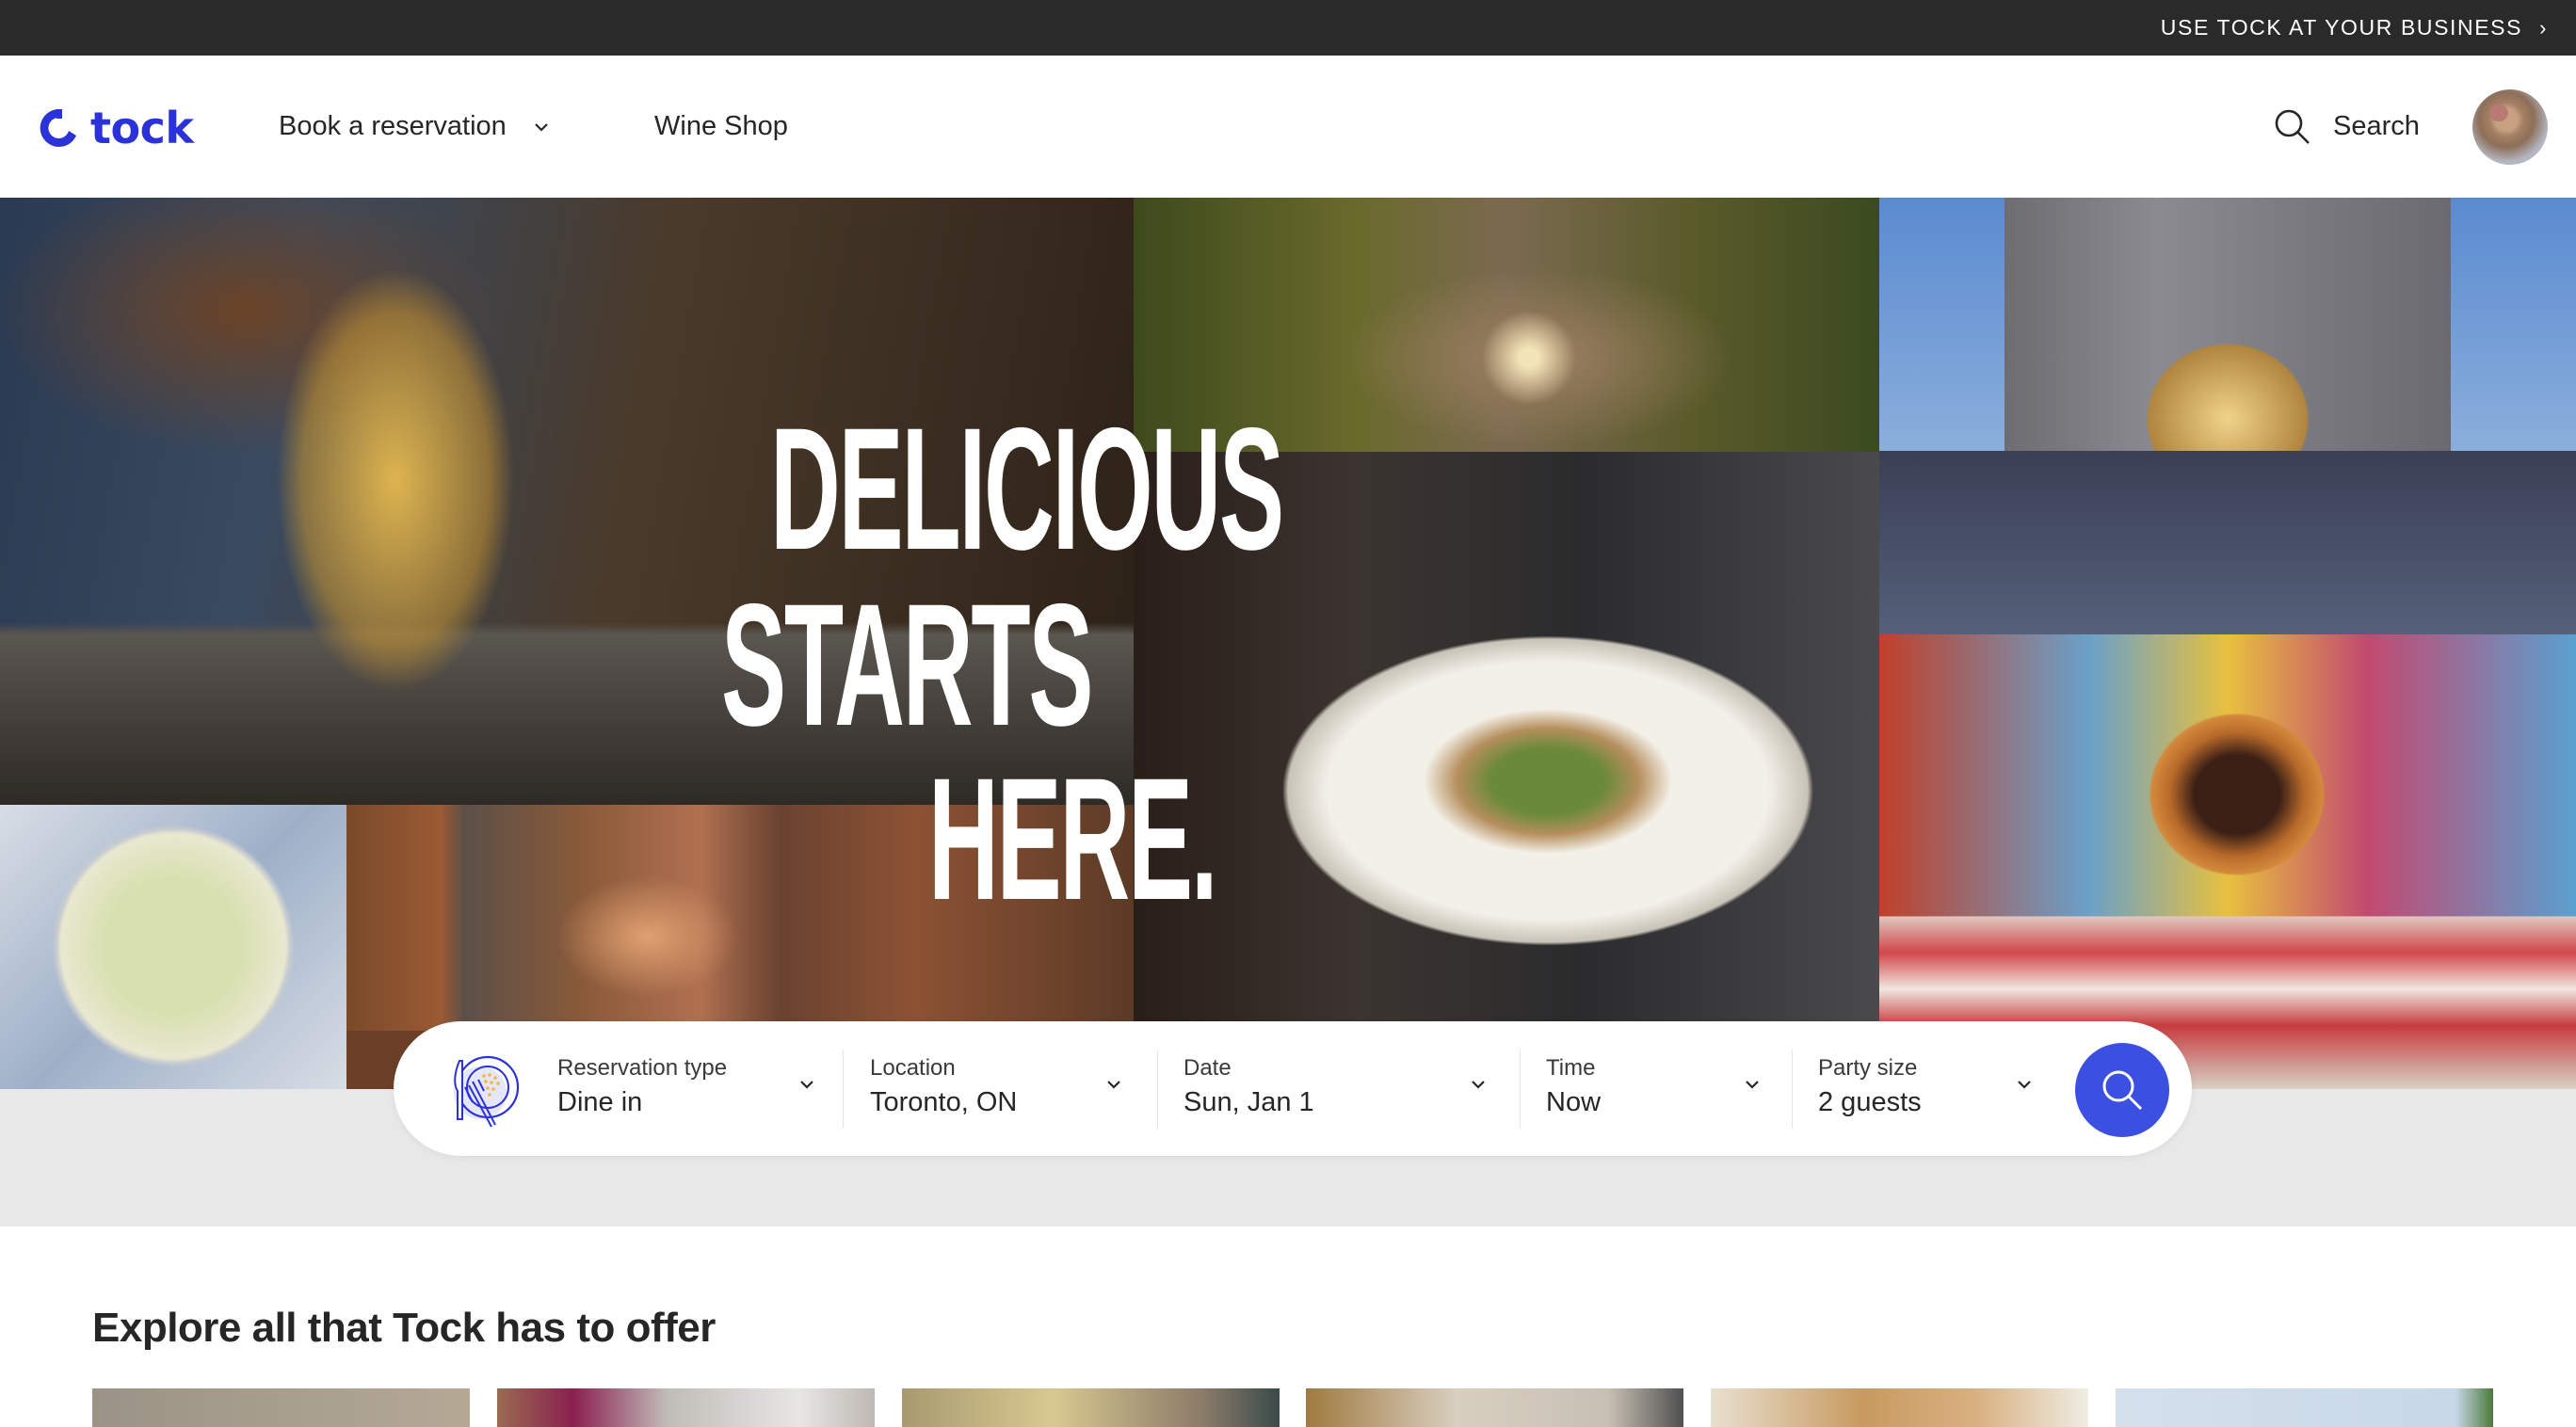 The width and height of the screenshot is (2576, 1427). Describe the element at coordinates (1288, 127) in the screenshot. I see `site-header: tock Book a reservation Wine Shop Search` at that location.